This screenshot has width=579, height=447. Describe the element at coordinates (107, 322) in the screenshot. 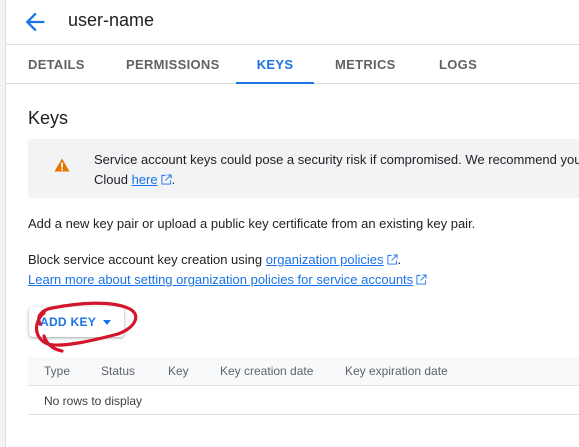

I see `dropdown-arrow-icon` at that location.